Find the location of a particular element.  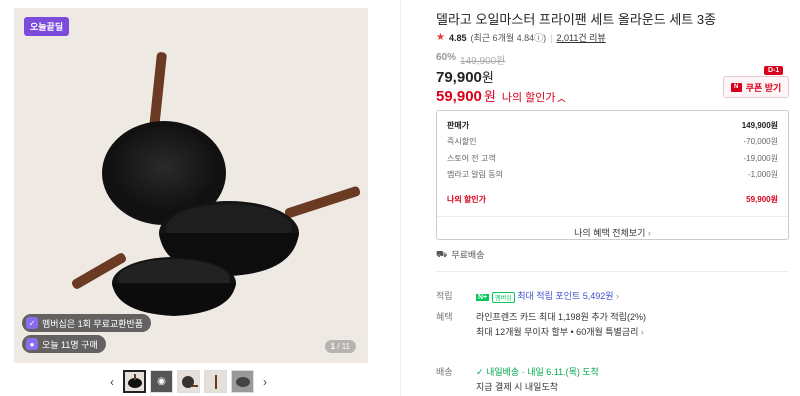

installment-line: 최대 12개월 무이자 할부 • 60개월 특별금리 › is located at coordinates (560, 331).